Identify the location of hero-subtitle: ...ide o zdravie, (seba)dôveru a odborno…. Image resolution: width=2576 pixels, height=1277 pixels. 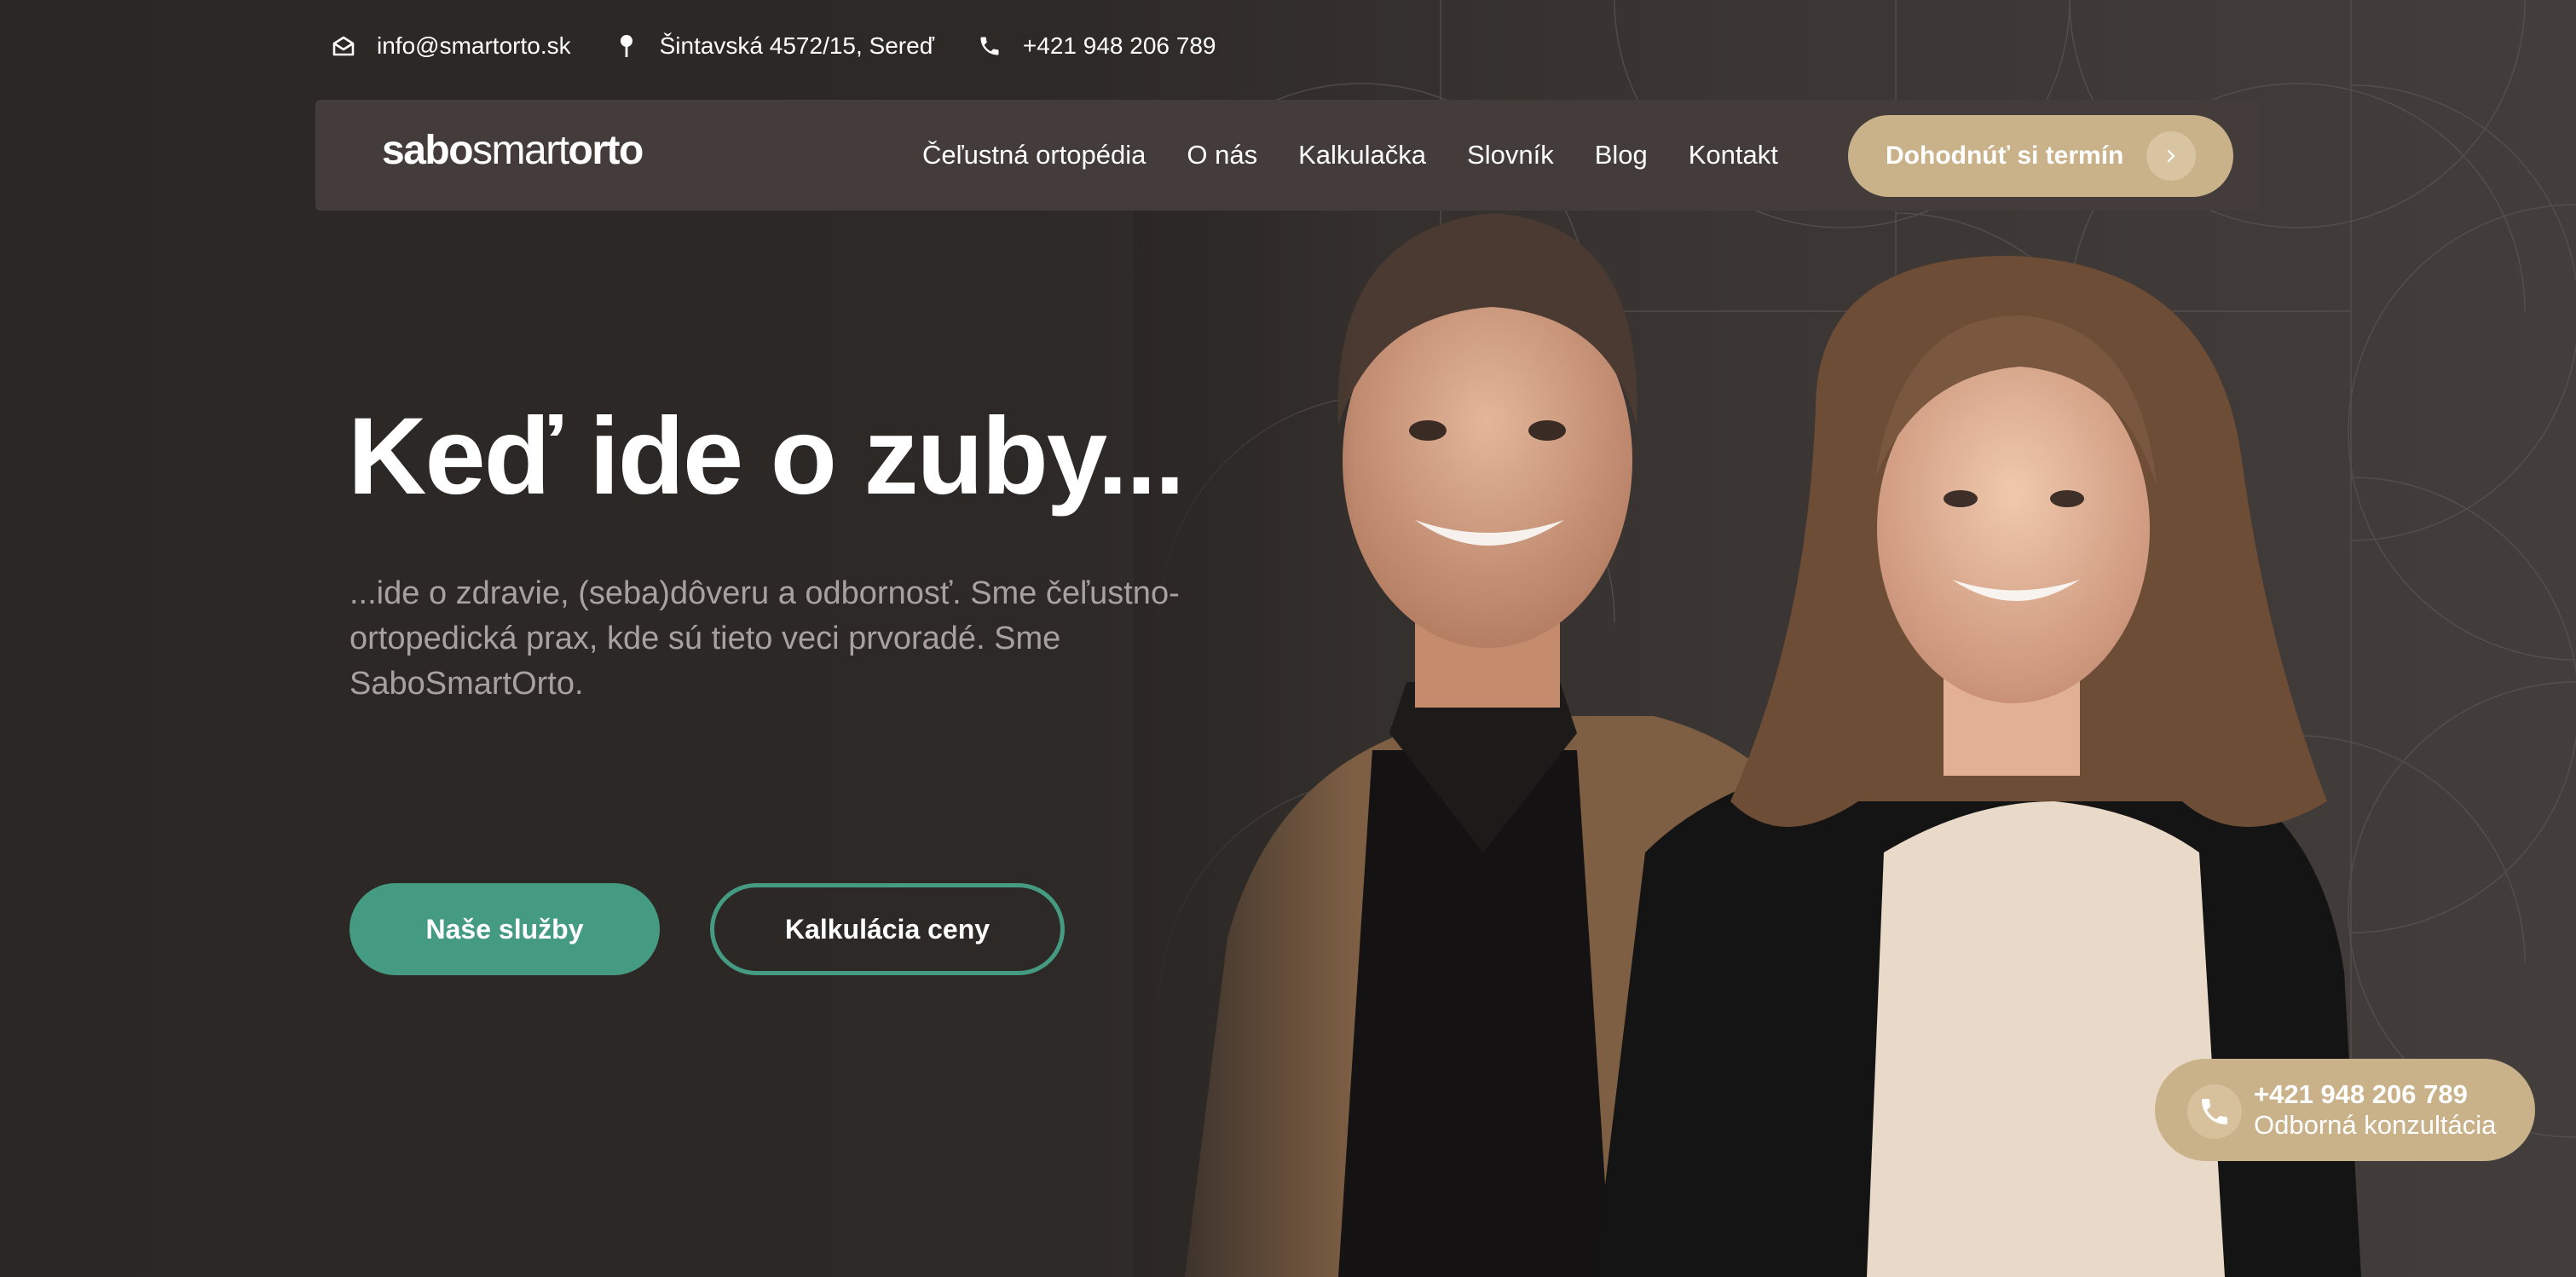
(764, 638).